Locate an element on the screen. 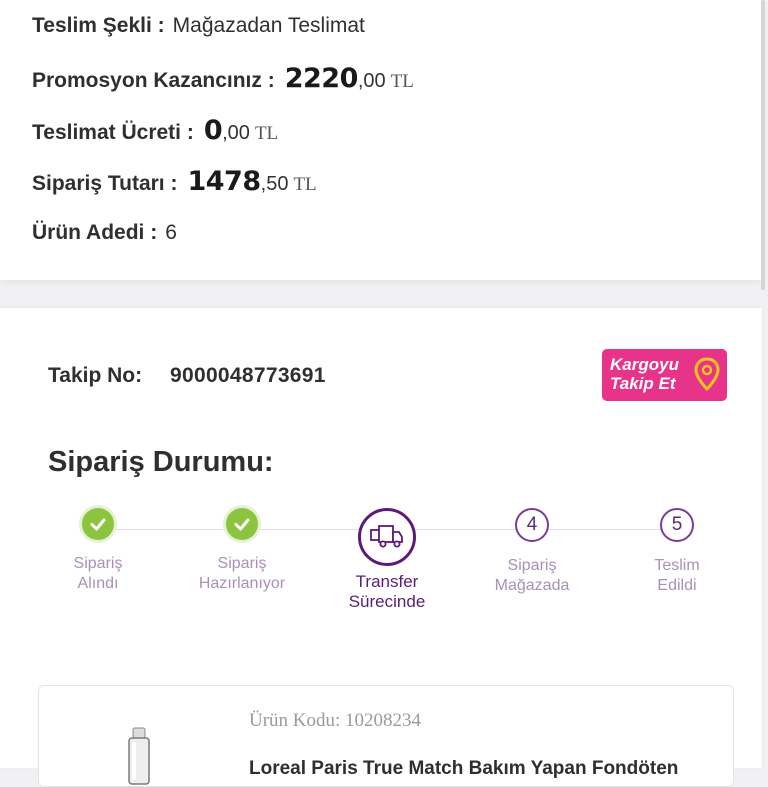 This screenshot has width=768, height=787. delivery-truck-icon is located at coordinates (387, 537).